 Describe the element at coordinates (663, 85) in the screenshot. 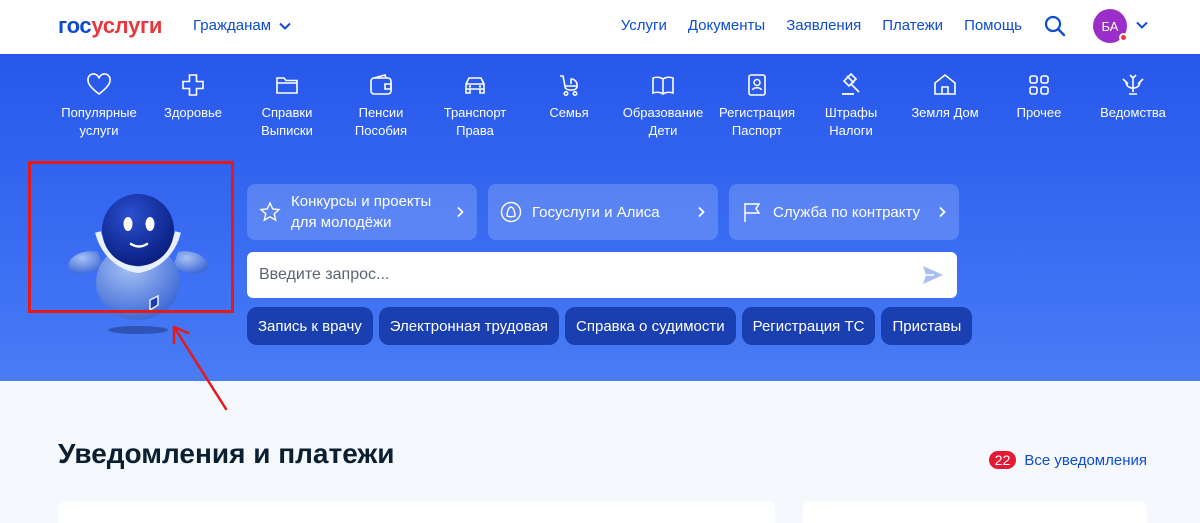

I see `book-icon` at that location.